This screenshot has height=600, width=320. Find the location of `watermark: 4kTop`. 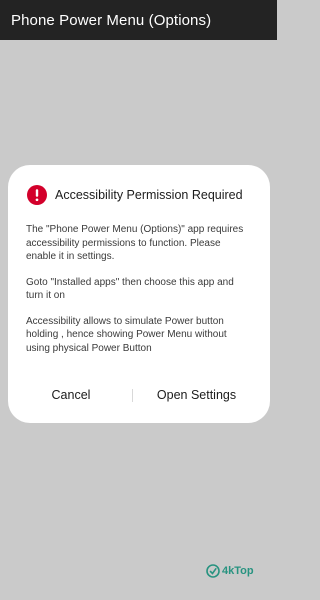

watermark: 4kTop is located at coordinates (230, 571).